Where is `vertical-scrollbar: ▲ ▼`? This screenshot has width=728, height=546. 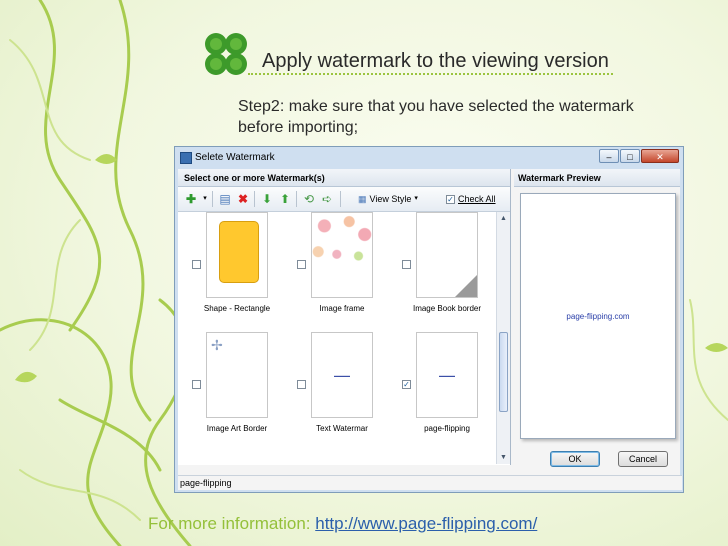 vertical-scrollbar: ▲ ▼ is located at coordinates (503, 338).